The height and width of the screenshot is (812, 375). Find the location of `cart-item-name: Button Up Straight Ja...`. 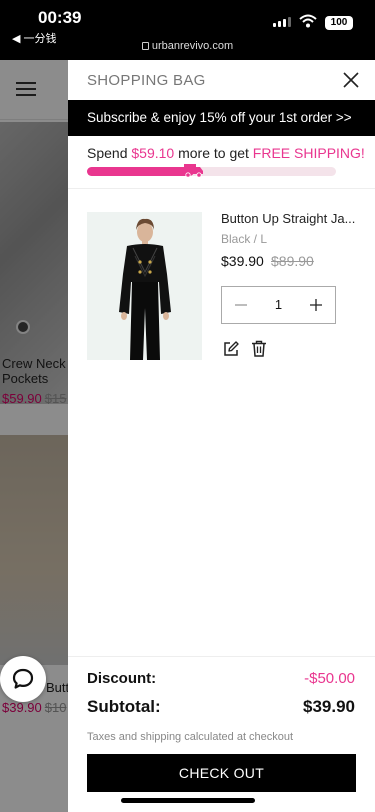

cart-item-name: Button Up Straight Ja... is located at coordinates (291, 218).